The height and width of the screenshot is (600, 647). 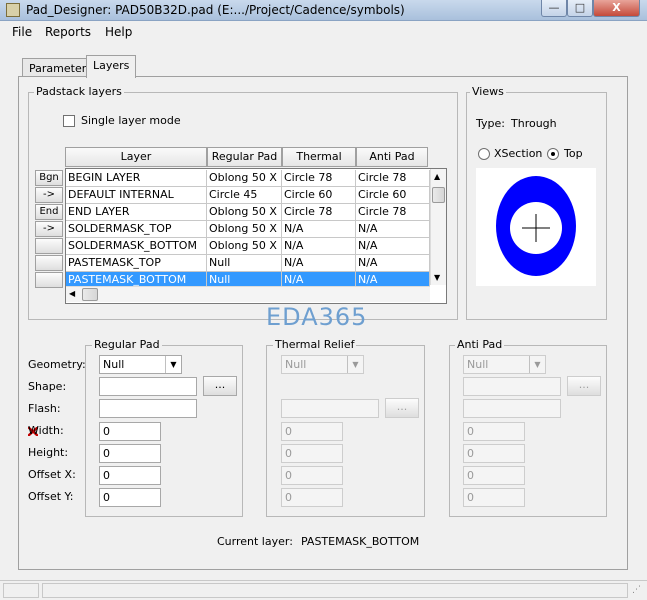 I want to click on column-header-anti-pad: Anti Pad, so click(x=392, y=157).